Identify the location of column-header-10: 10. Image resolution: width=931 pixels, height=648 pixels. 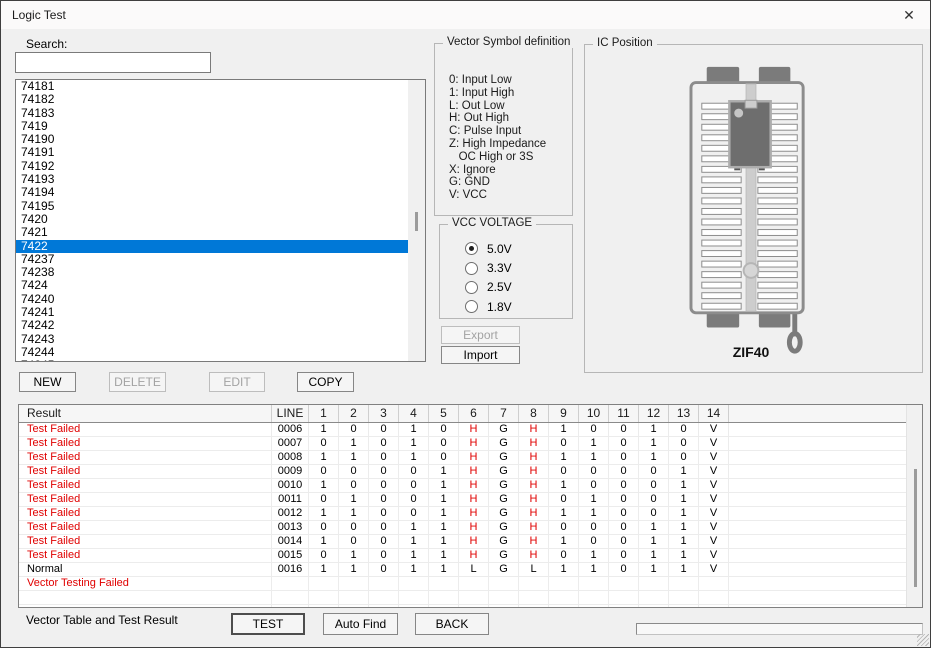
(594, 413).